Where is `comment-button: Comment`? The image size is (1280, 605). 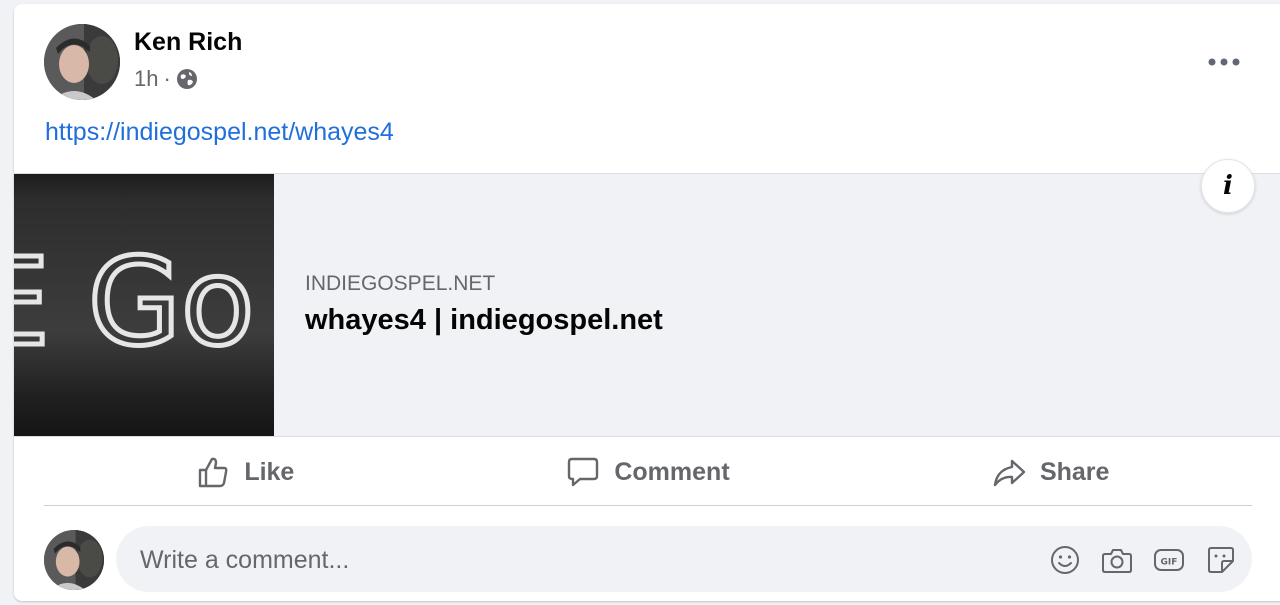 comment-button: Comment is located at coordinates (648, 472).